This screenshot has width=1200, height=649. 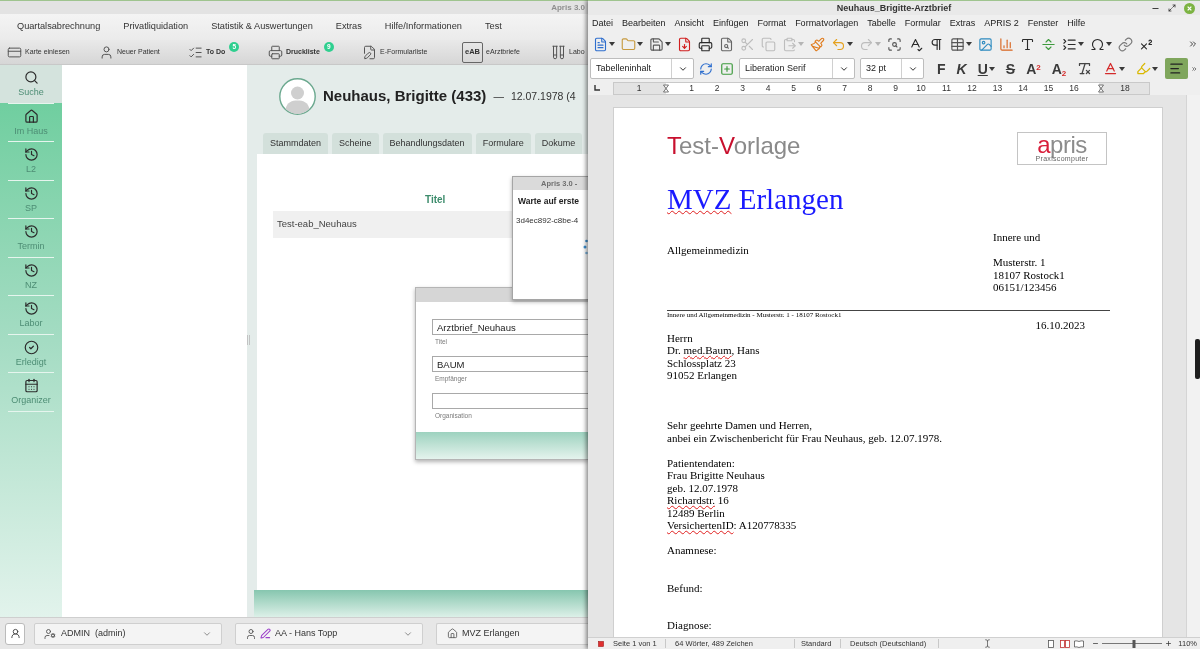 What do you see at coordinates (1051, 643) in the screenshot?
I see `single-page-view-icon` at bounding box center [1051, 643].